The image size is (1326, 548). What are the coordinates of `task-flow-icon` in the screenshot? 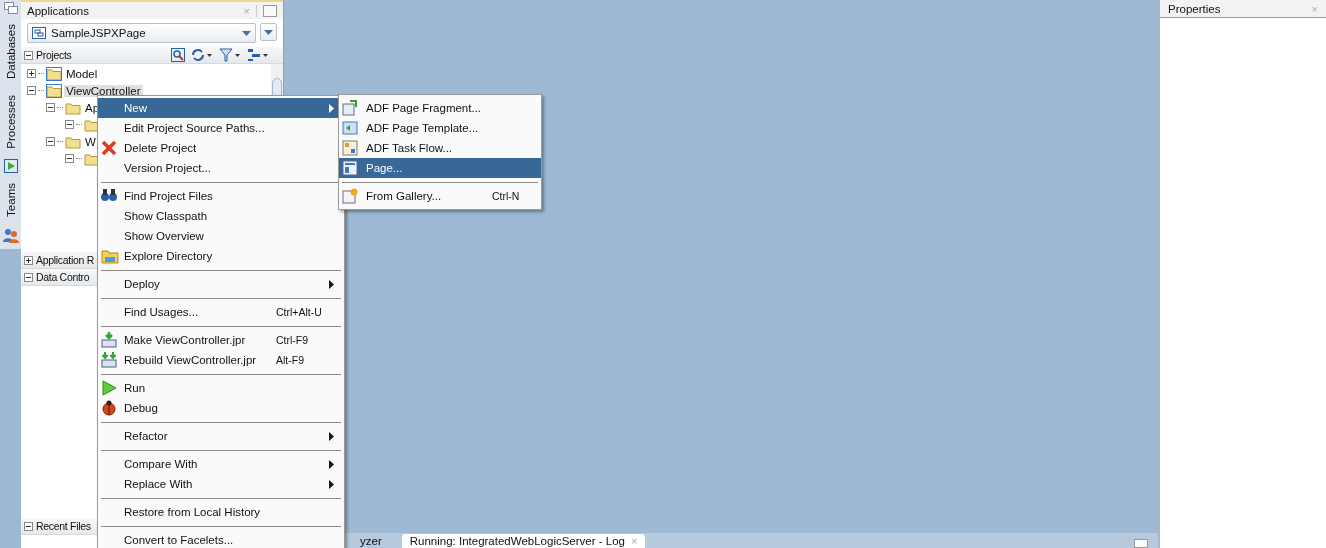 It's located at (350, 148).